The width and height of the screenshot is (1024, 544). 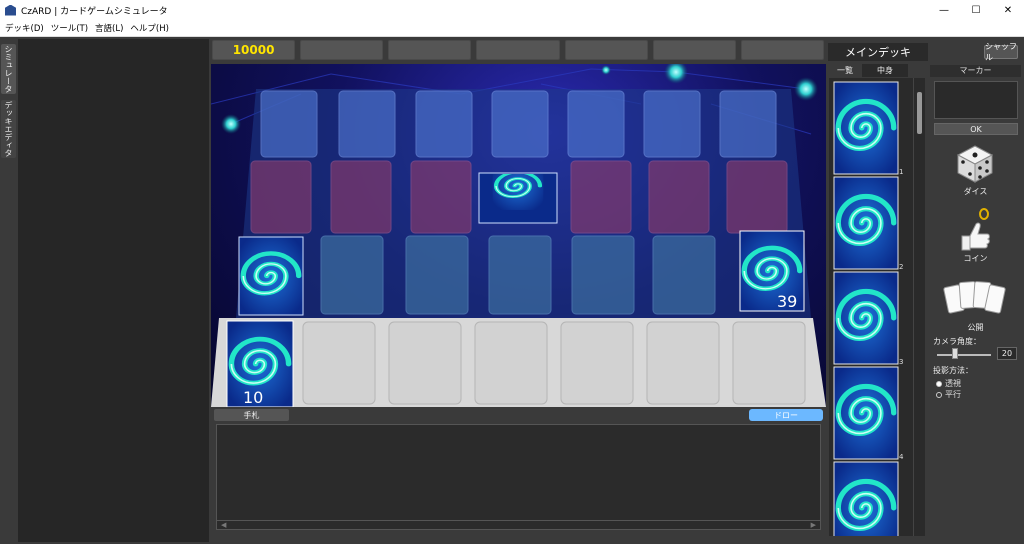 I want to click on projection-option-label: 透視, so click(x=953, y=383).